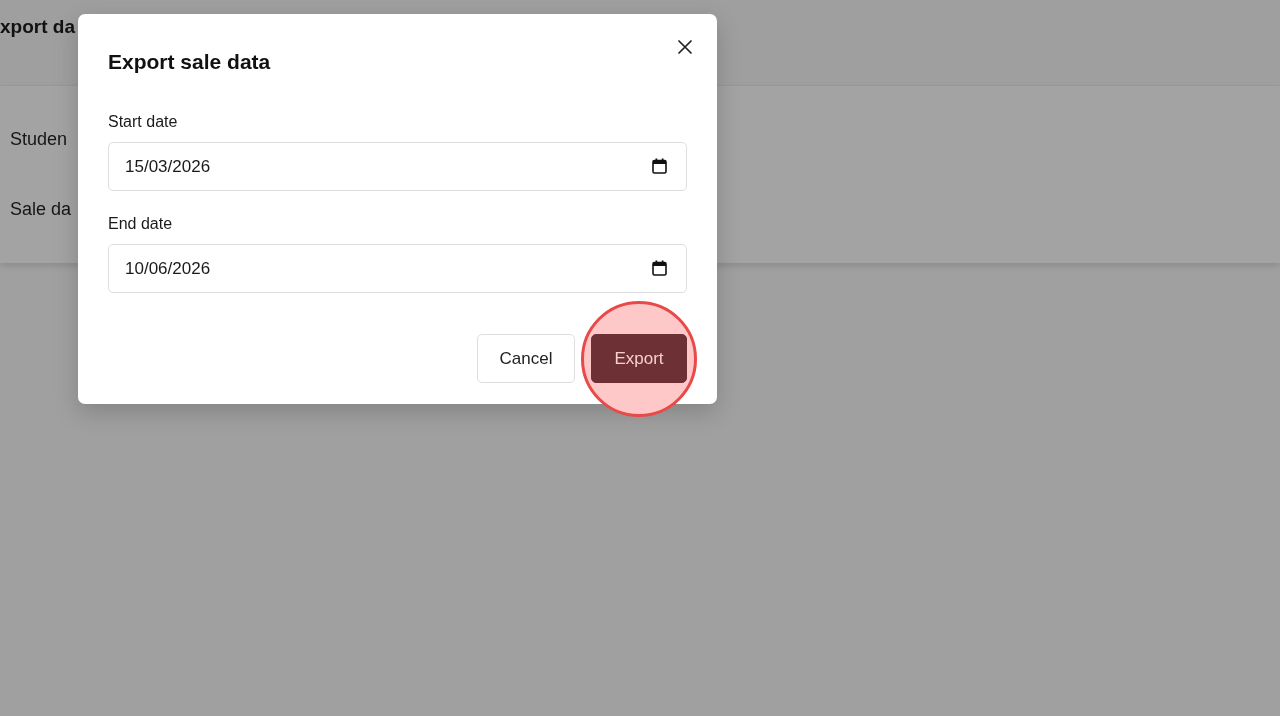  What do you see at coordinates (526, 358) in the screenshot?
I see `cancel-button: Cancel` at bounding box center [526, 358].